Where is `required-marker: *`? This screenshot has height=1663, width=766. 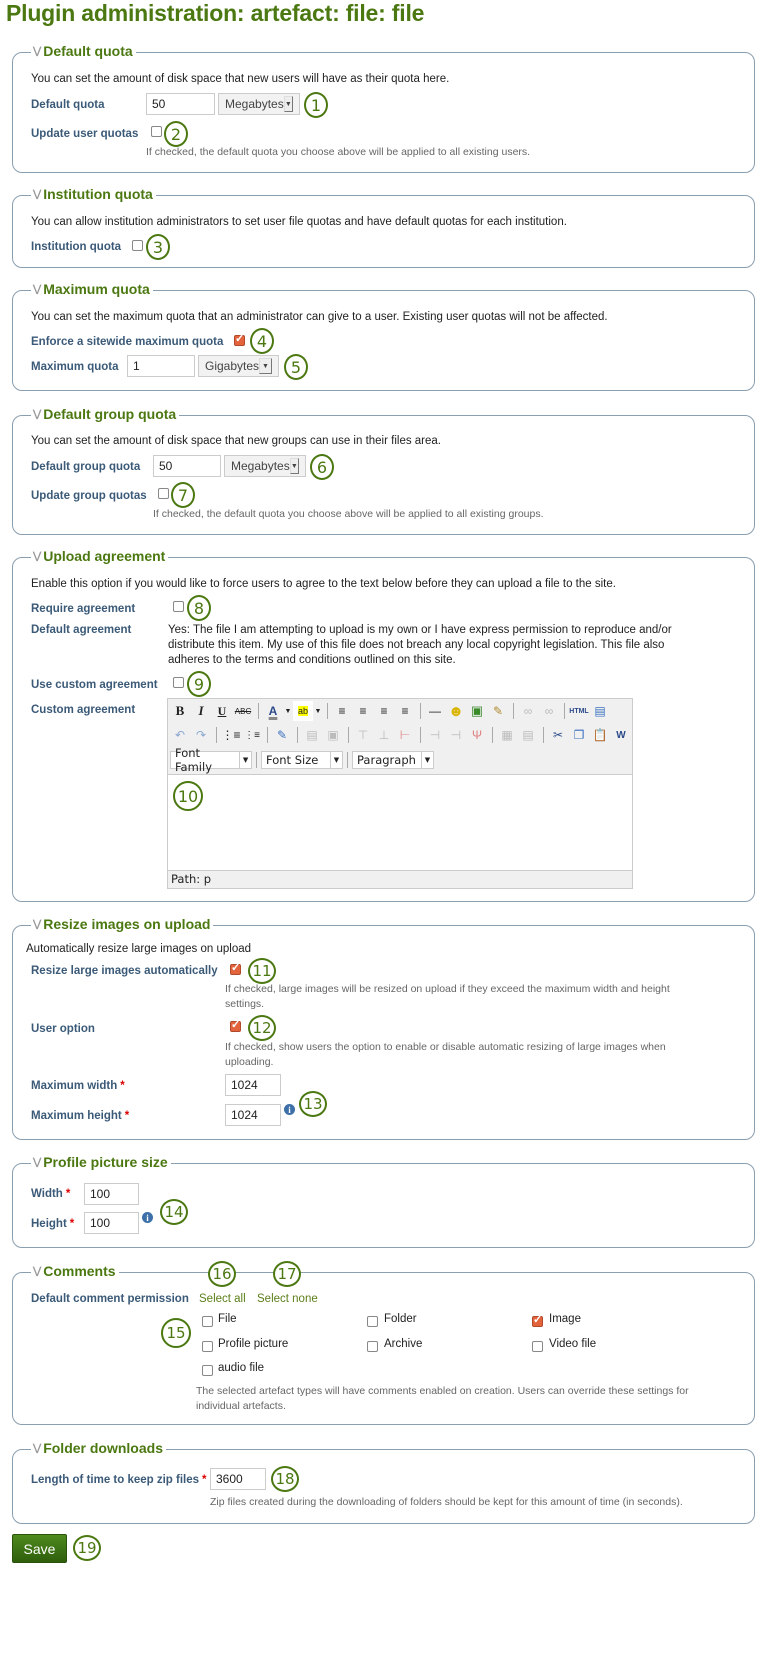
required-marker: * is located at coordinates (127, 1116).